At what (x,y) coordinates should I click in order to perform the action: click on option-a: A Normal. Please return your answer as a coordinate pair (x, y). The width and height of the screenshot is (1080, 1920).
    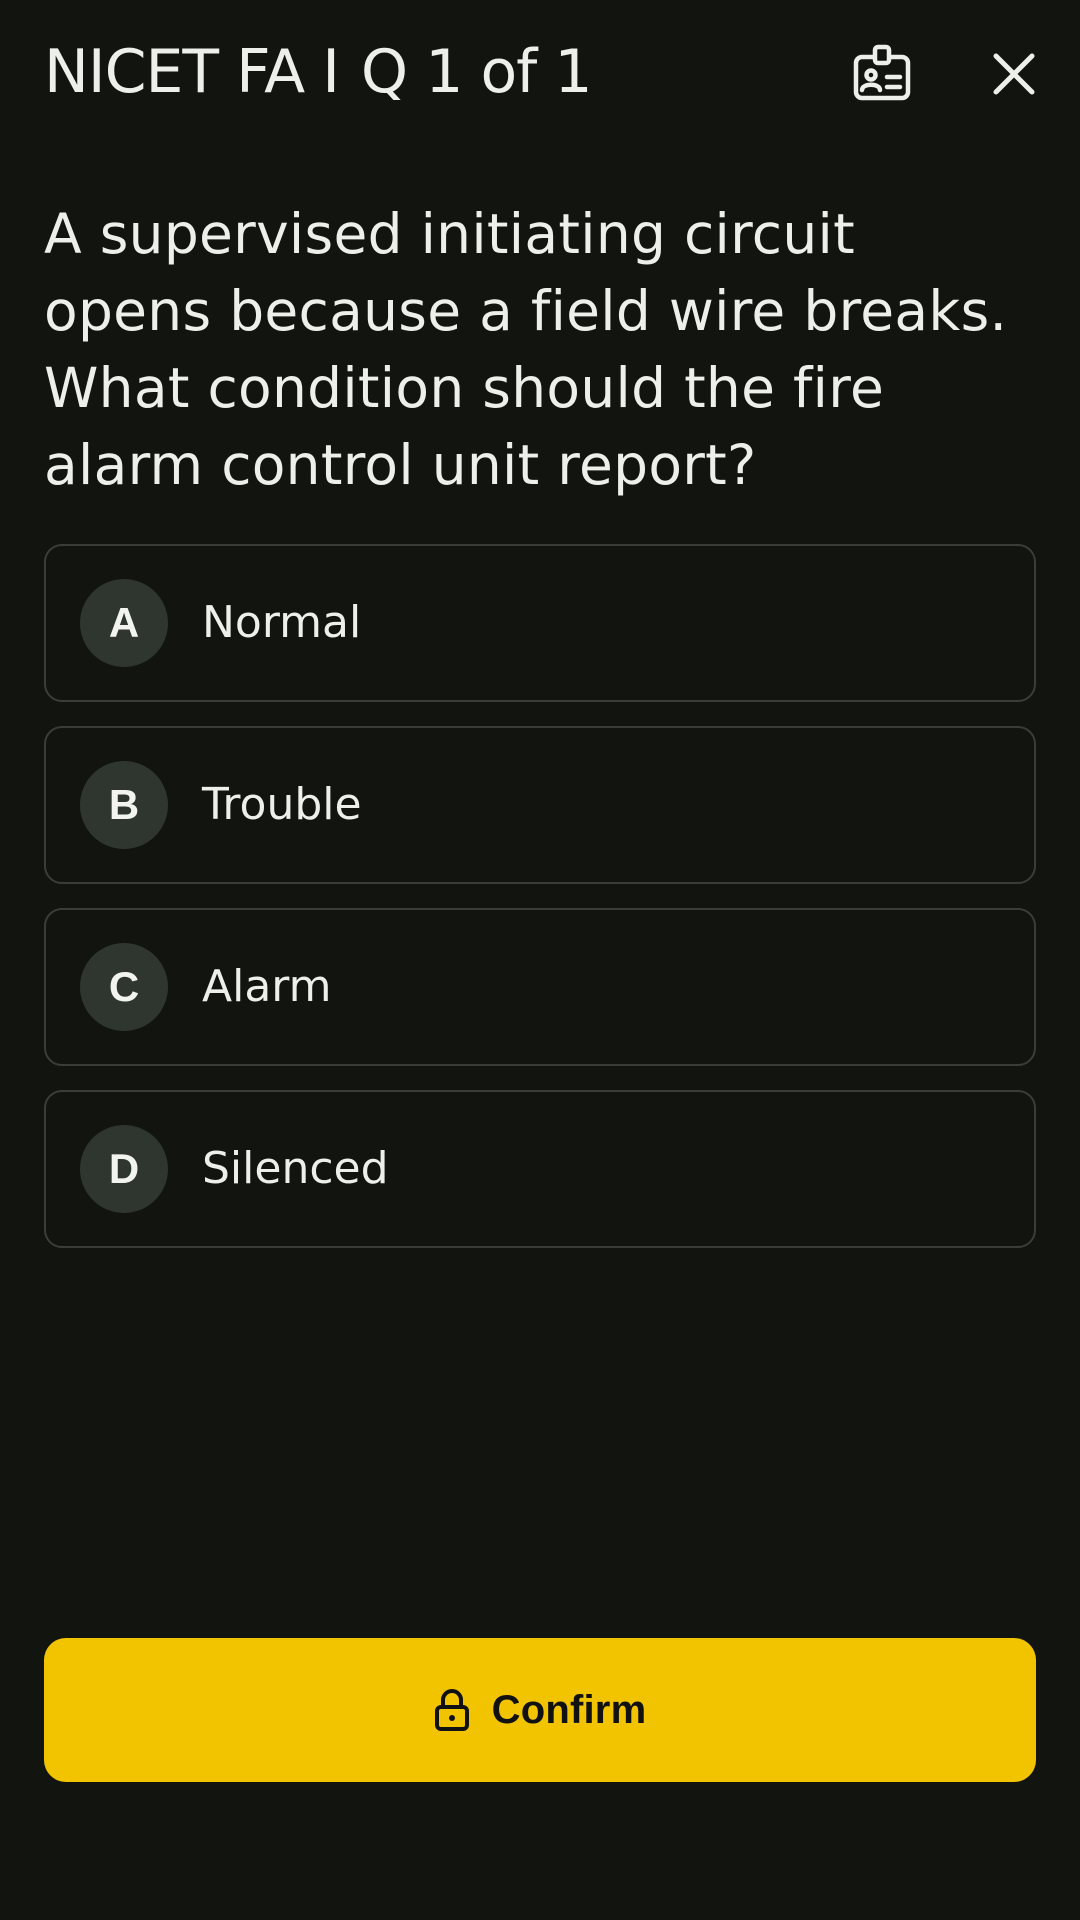
    Looking at the image, I should click on (540, 623).